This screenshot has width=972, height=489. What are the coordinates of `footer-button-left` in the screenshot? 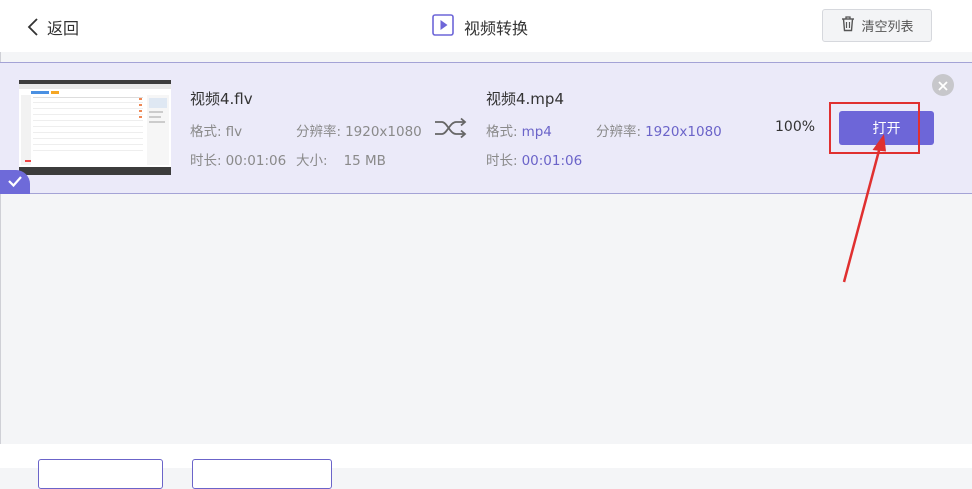 It's located at (100, 474).